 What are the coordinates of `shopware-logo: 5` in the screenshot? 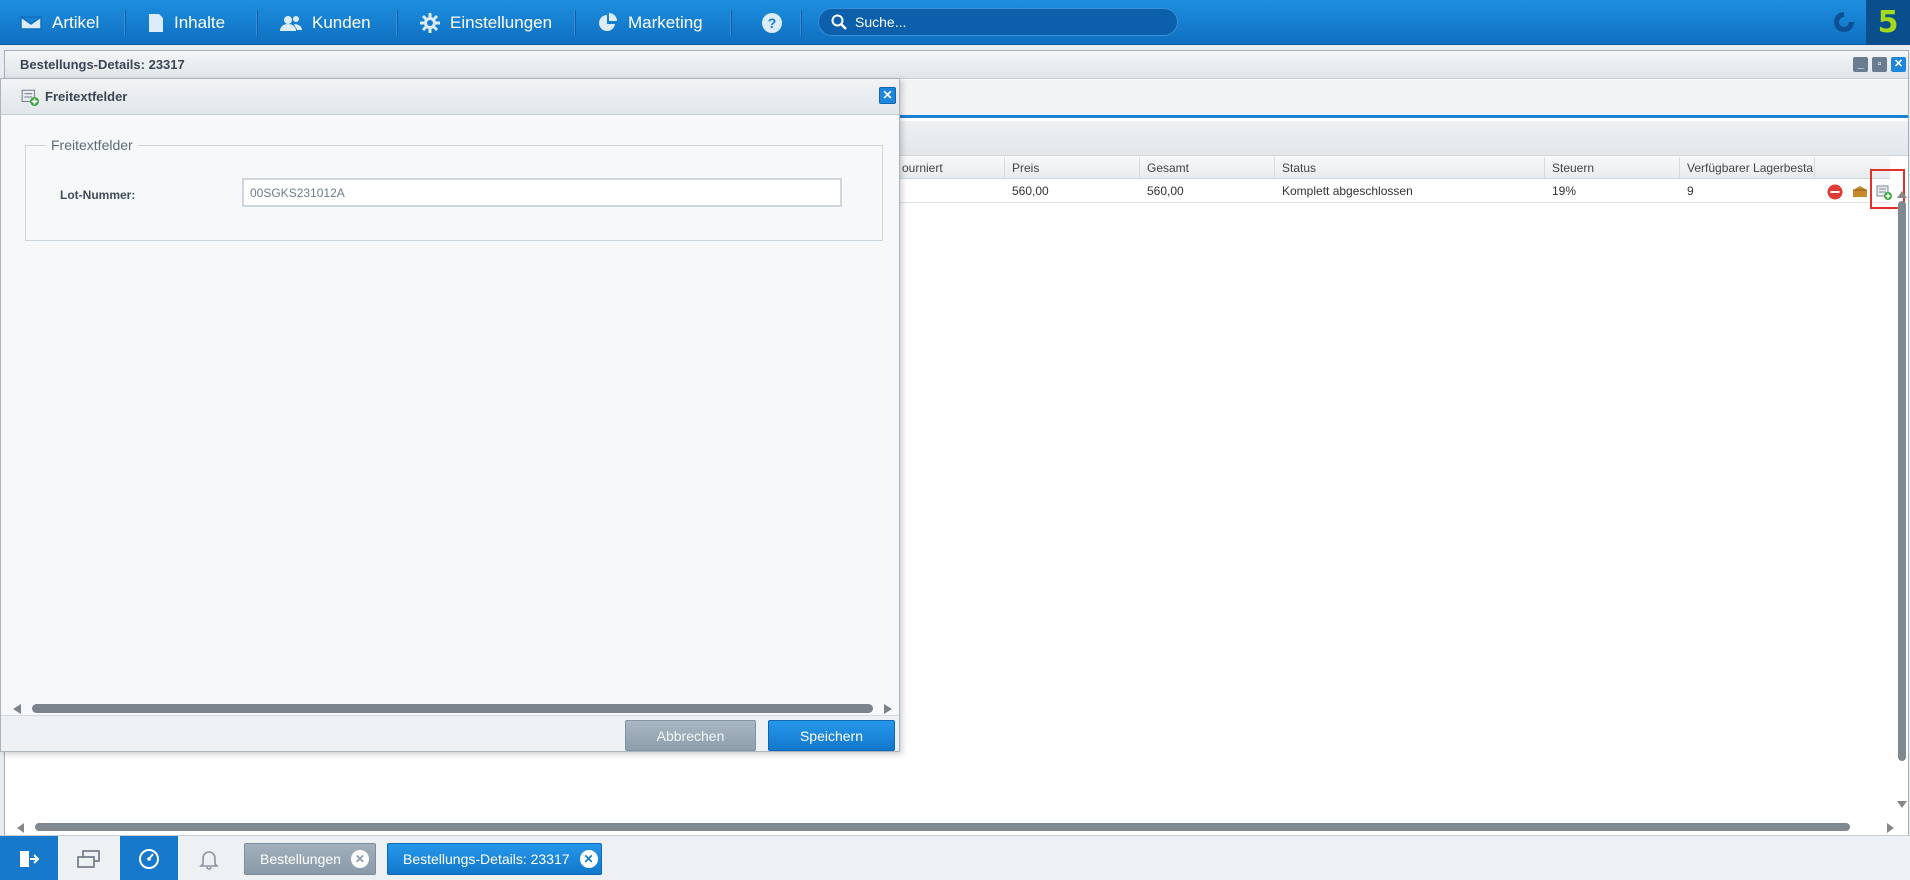 It's located at (1888, 22).